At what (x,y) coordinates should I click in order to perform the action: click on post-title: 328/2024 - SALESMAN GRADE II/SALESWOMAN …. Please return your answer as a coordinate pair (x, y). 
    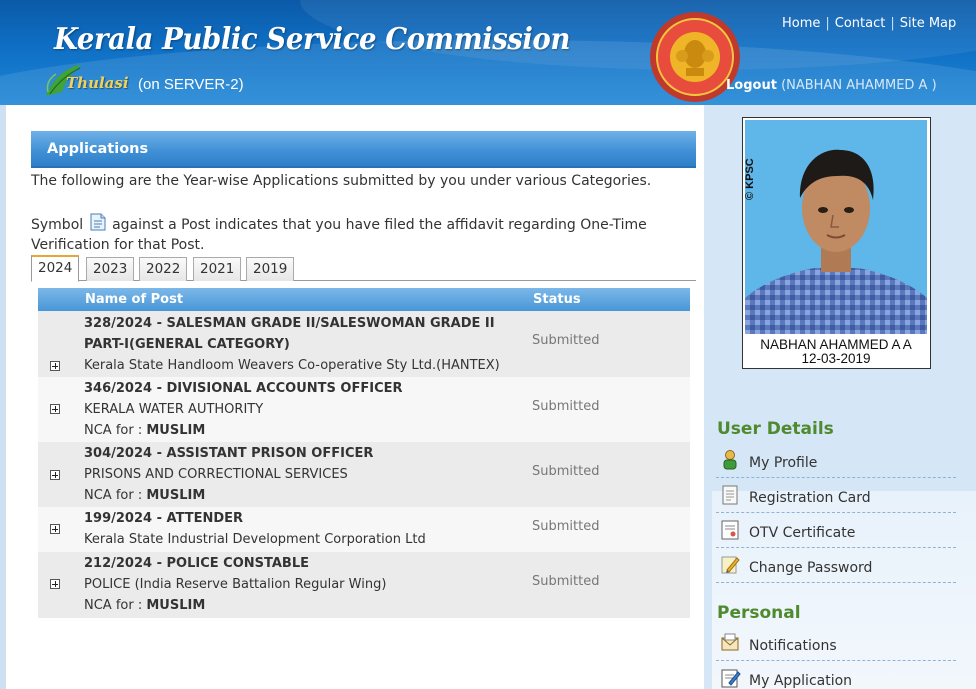
    Looking at the image, I should click on (289, 323).